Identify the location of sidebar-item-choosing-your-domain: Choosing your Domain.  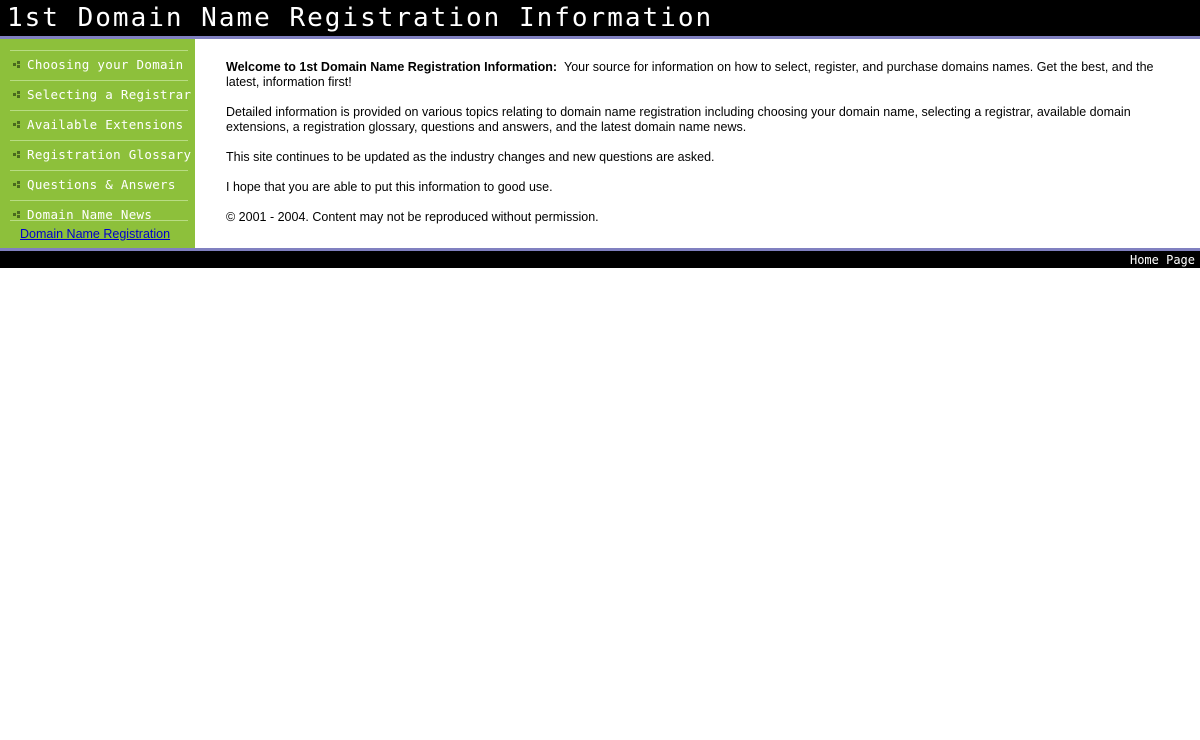
(99, 64).